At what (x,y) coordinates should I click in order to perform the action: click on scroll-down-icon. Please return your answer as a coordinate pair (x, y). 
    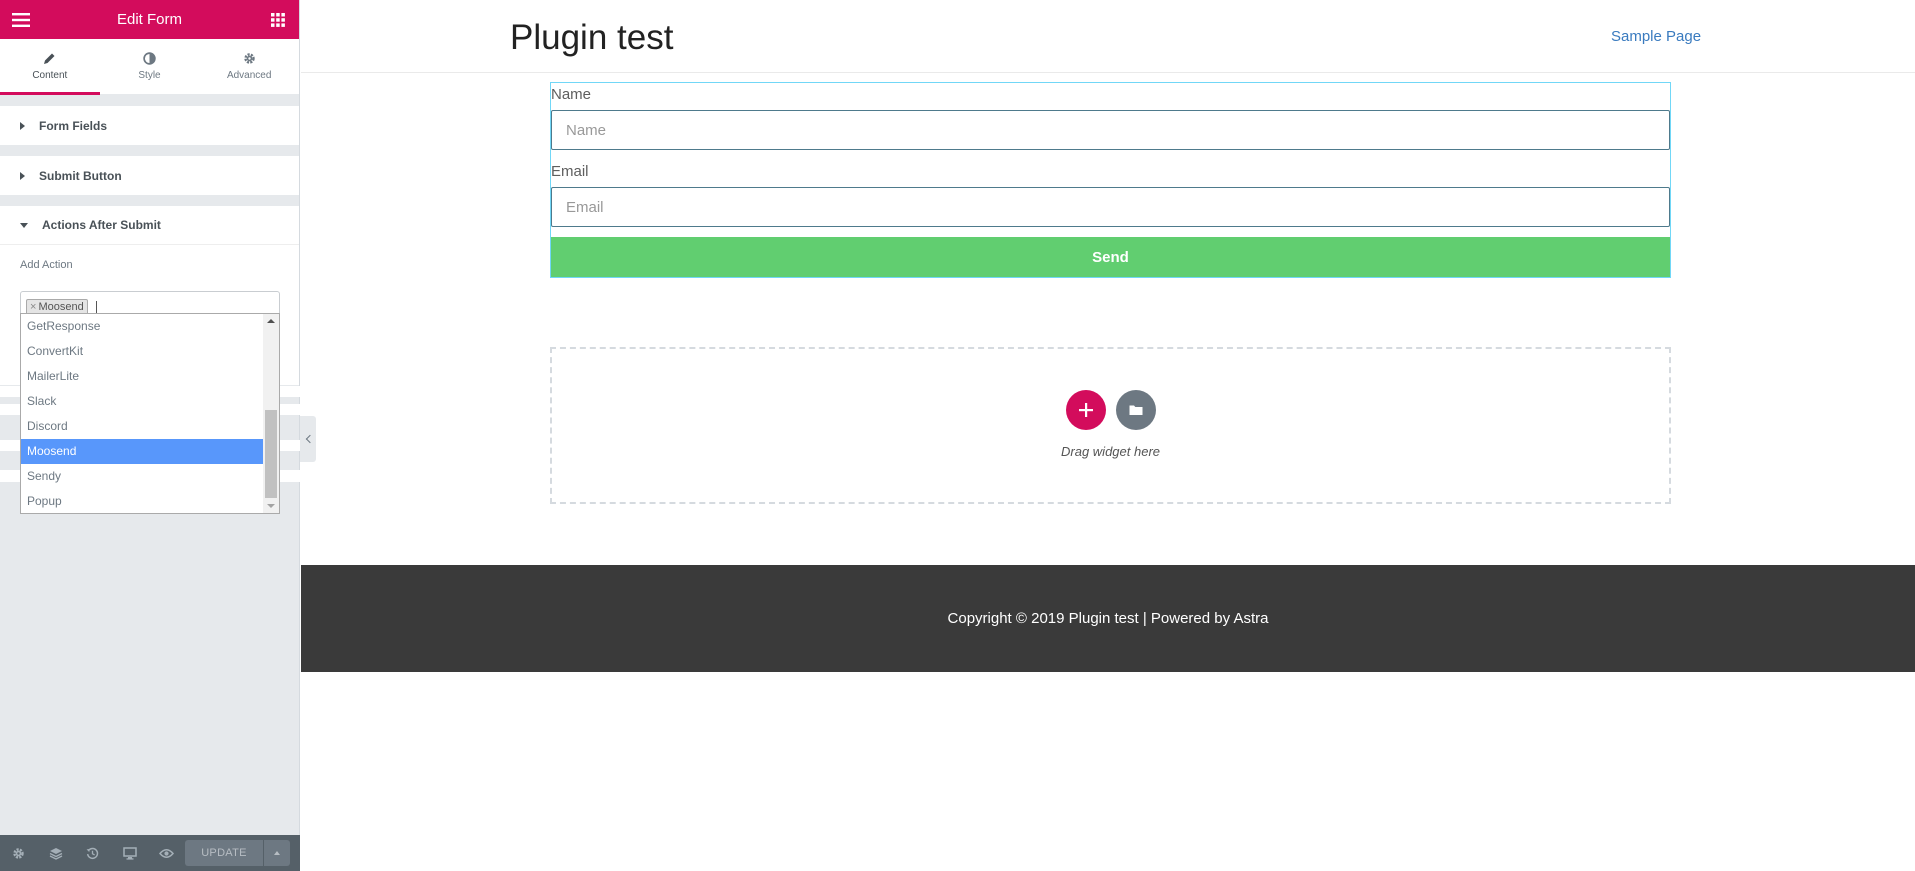
    Looking at the image, I should click on (271, 506).